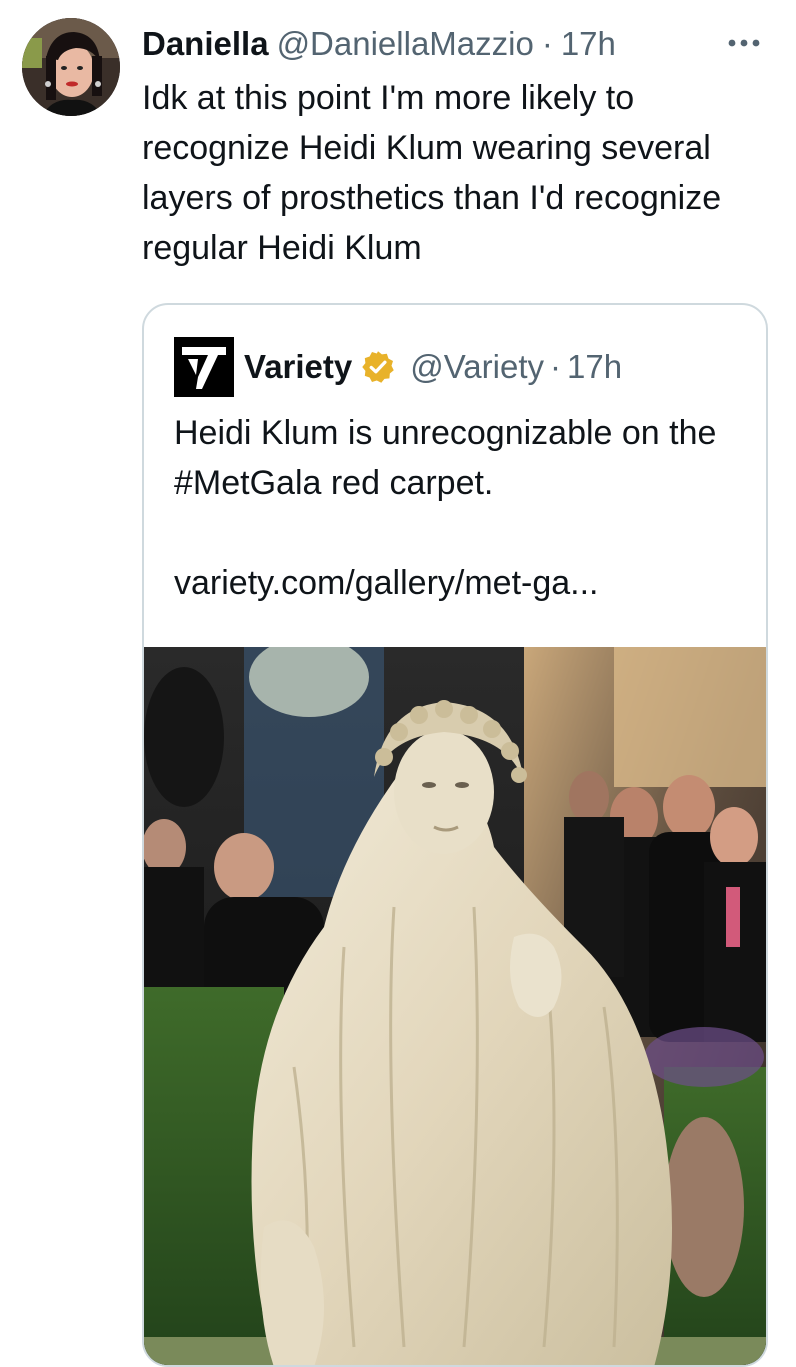 The height and width of the screenshot is (1367, 796). Describe the element at coordinates (405, 44) in the screenshot. I see `user-handle: @DaniellaMazzio` at that location.